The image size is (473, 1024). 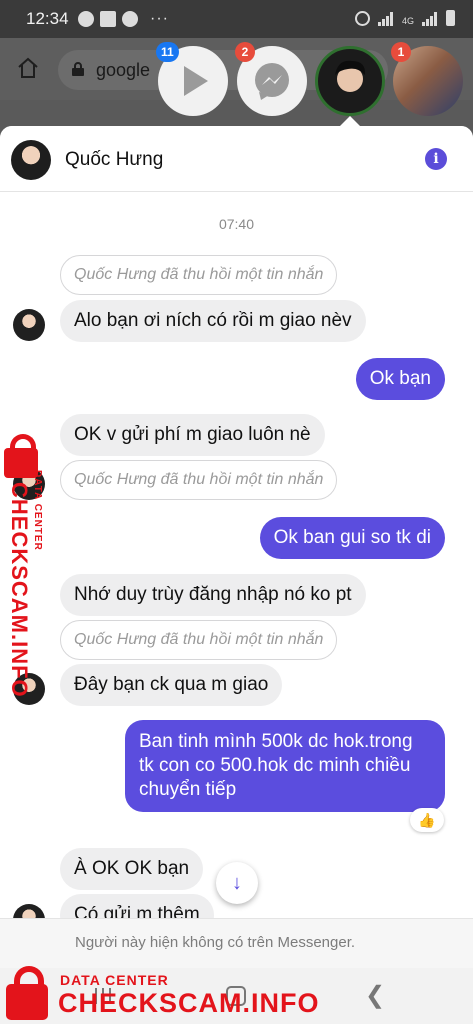 I want to click on messenger-notification-icon, so click(x=86, y=19).